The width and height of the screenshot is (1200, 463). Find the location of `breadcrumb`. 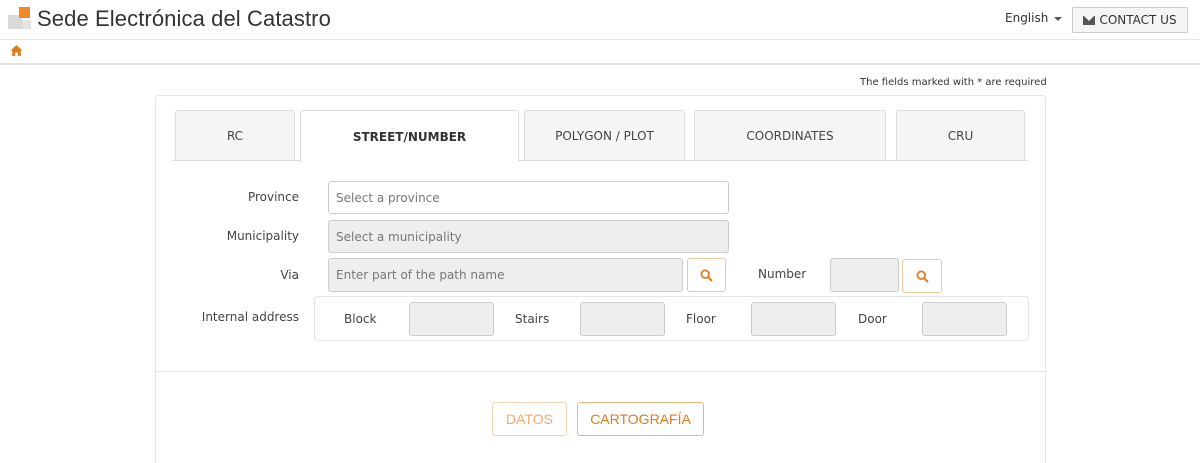

breadcrumb is located at coordinates (600, 52).